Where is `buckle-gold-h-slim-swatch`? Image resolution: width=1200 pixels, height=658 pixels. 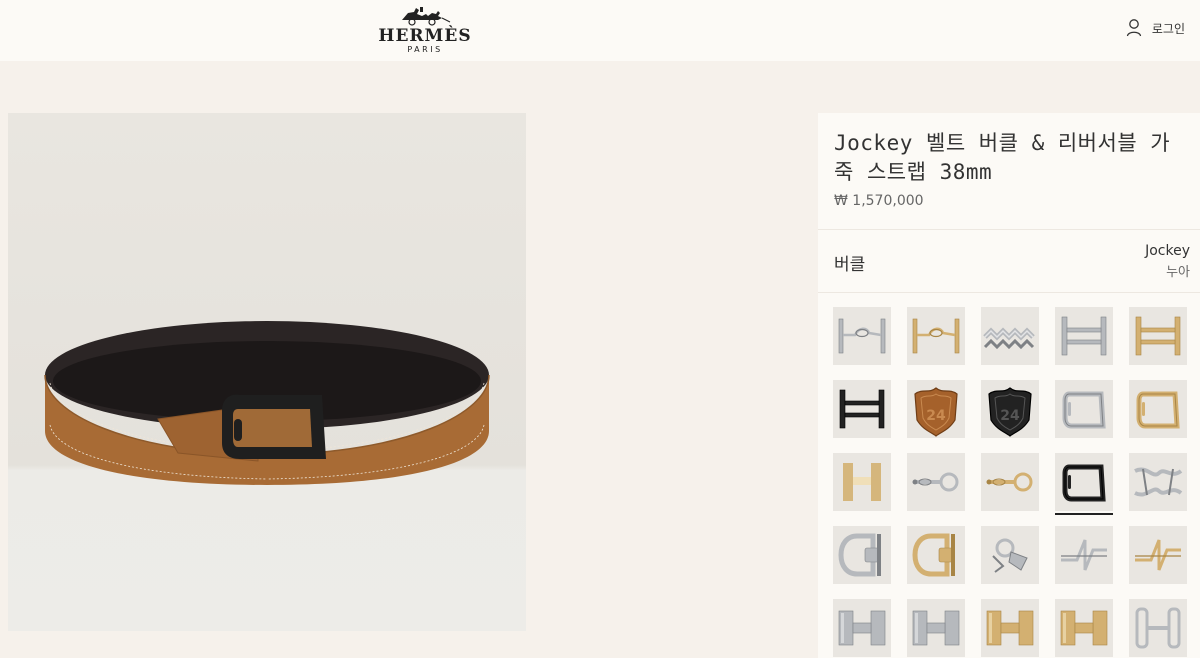 buckle-gold-h-slim-swatch is located at coordinates (862, 482).